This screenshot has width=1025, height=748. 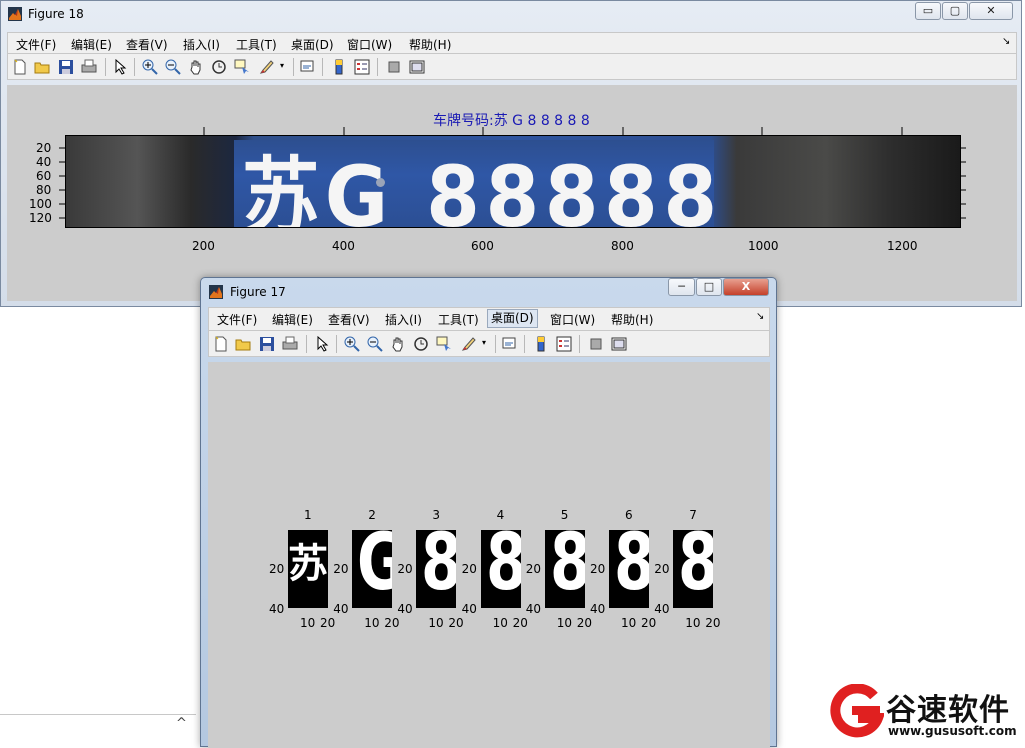 I want to click on character-subplot: G, so click(x=372, y=569).